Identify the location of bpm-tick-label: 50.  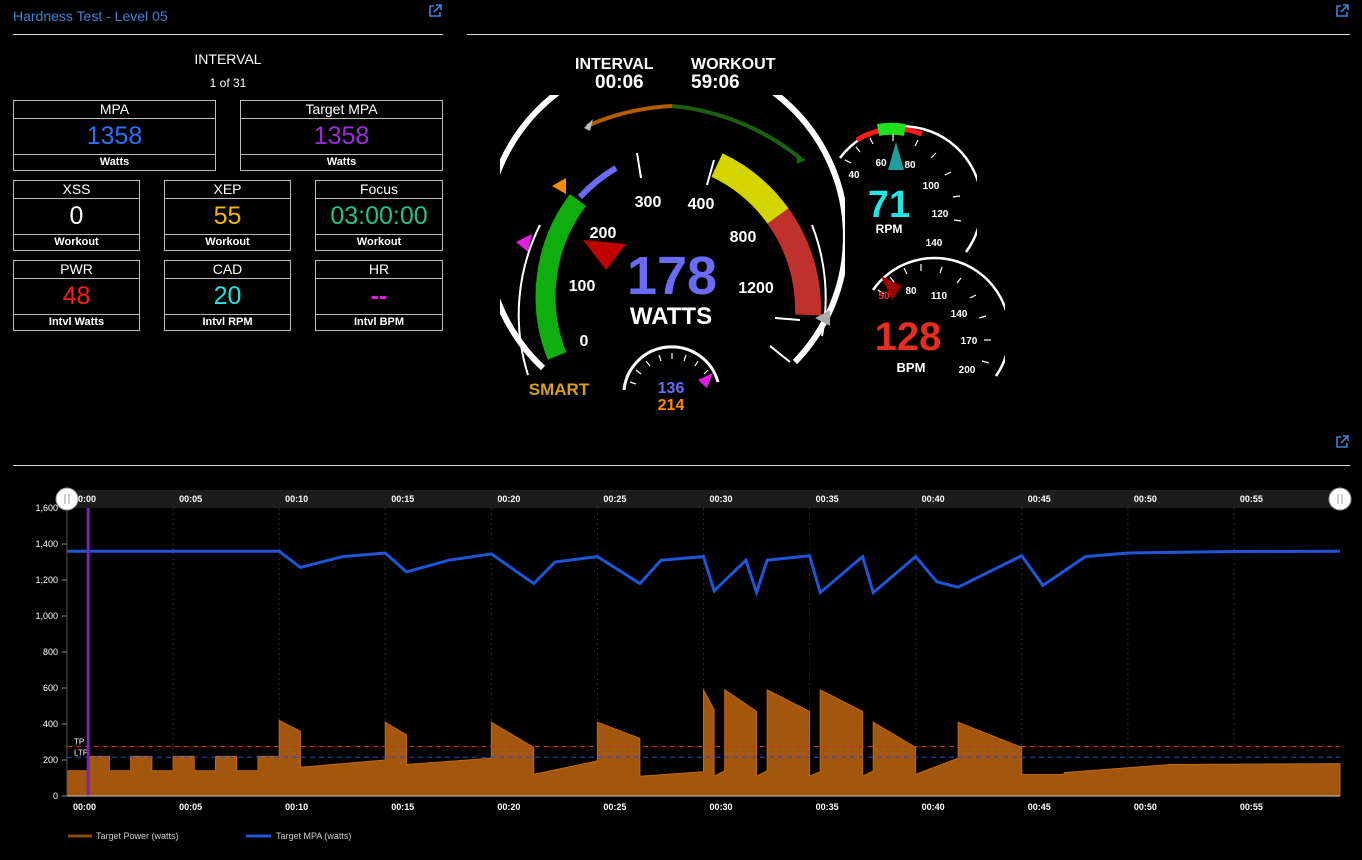
(884, 296).